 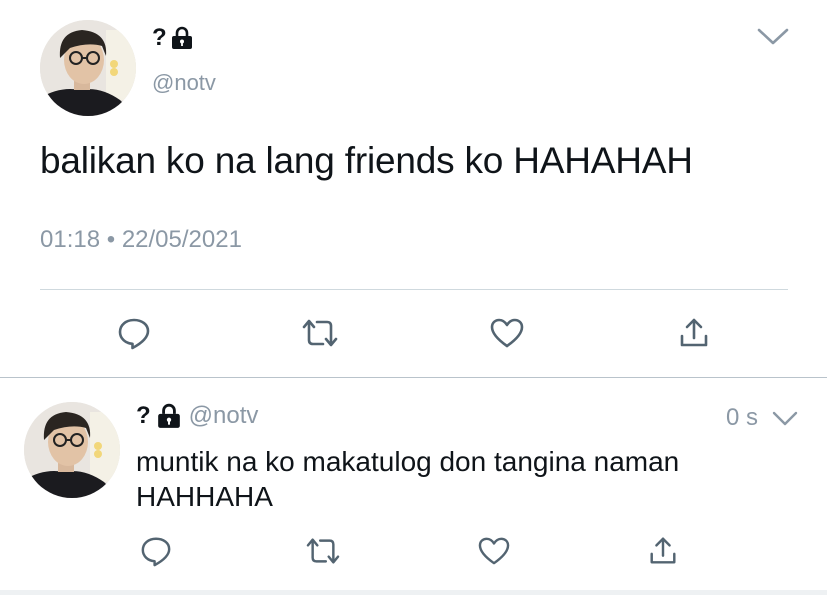 I want to click on reply-avatar, so click(x=72, y=450).